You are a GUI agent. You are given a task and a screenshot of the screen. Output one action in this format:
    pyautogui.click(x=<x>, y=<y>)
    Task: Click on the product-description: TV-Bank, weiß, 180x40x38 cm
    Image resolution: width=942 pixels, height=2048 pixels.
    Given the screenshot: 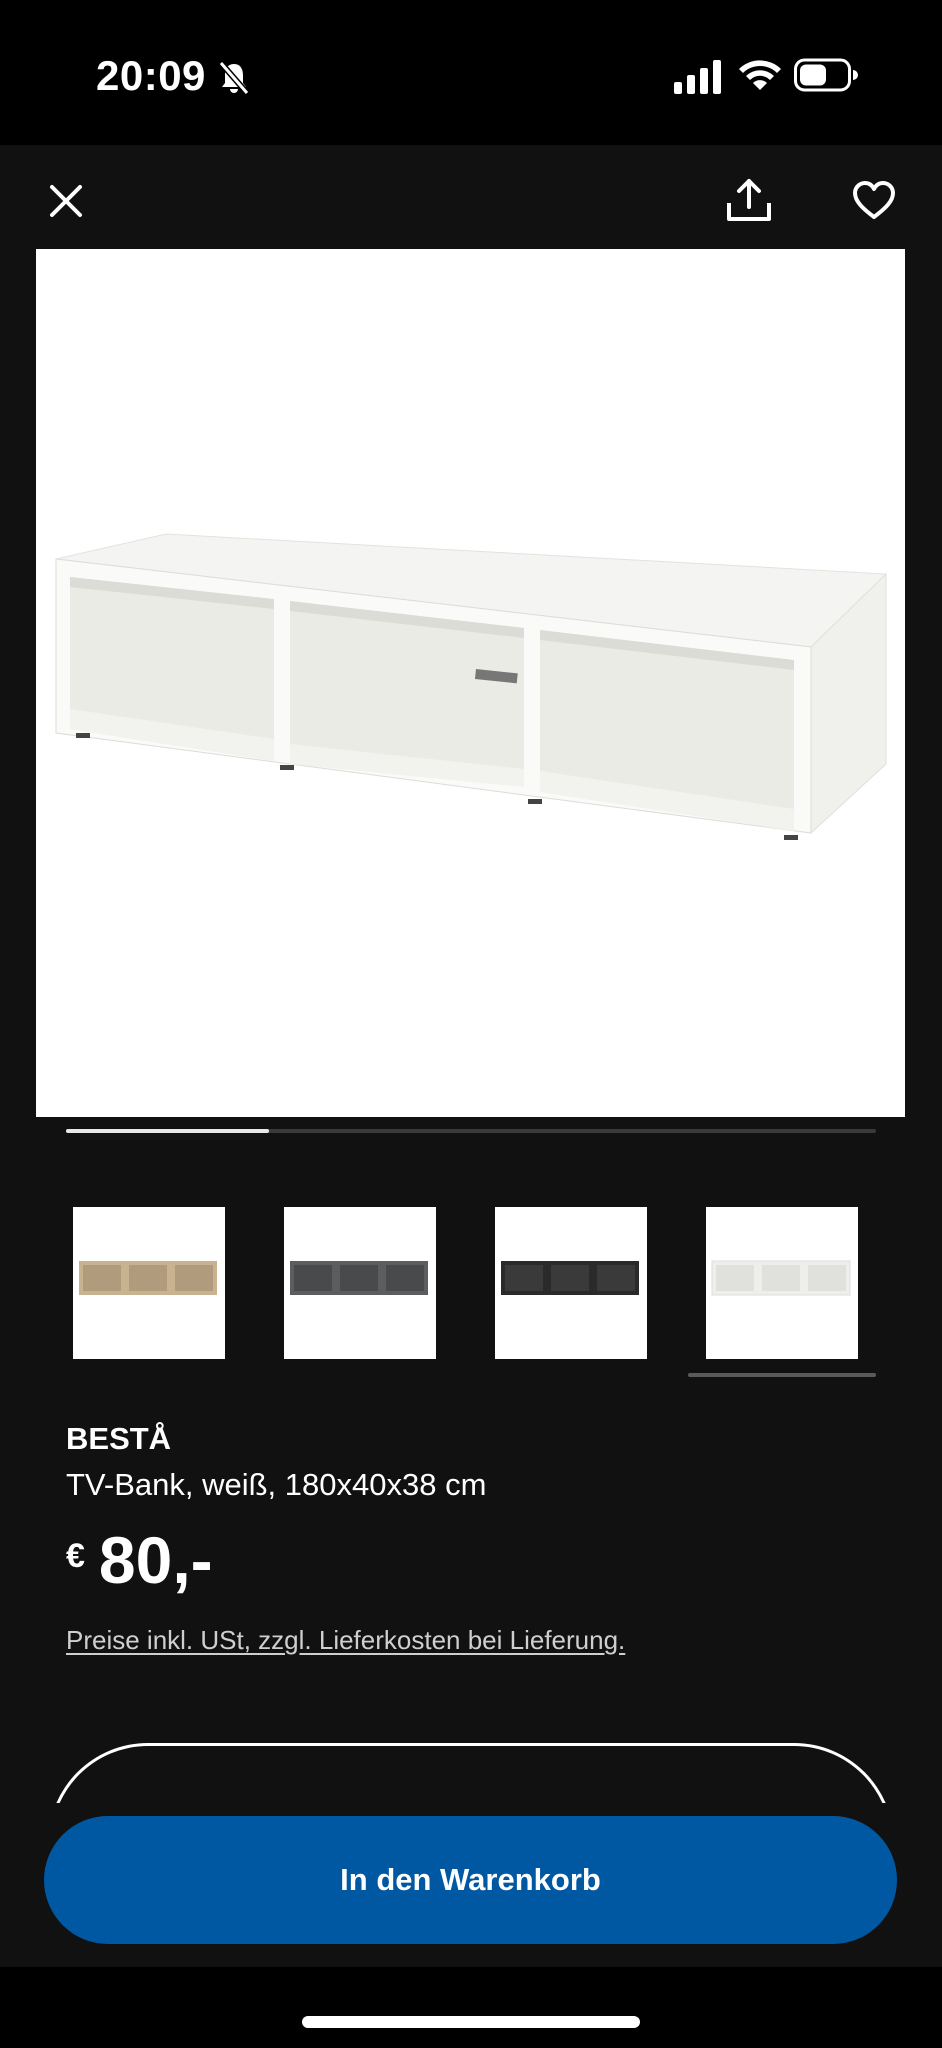 What is the action you would take?
    pyautogui.click(x=276, y=1484)
    